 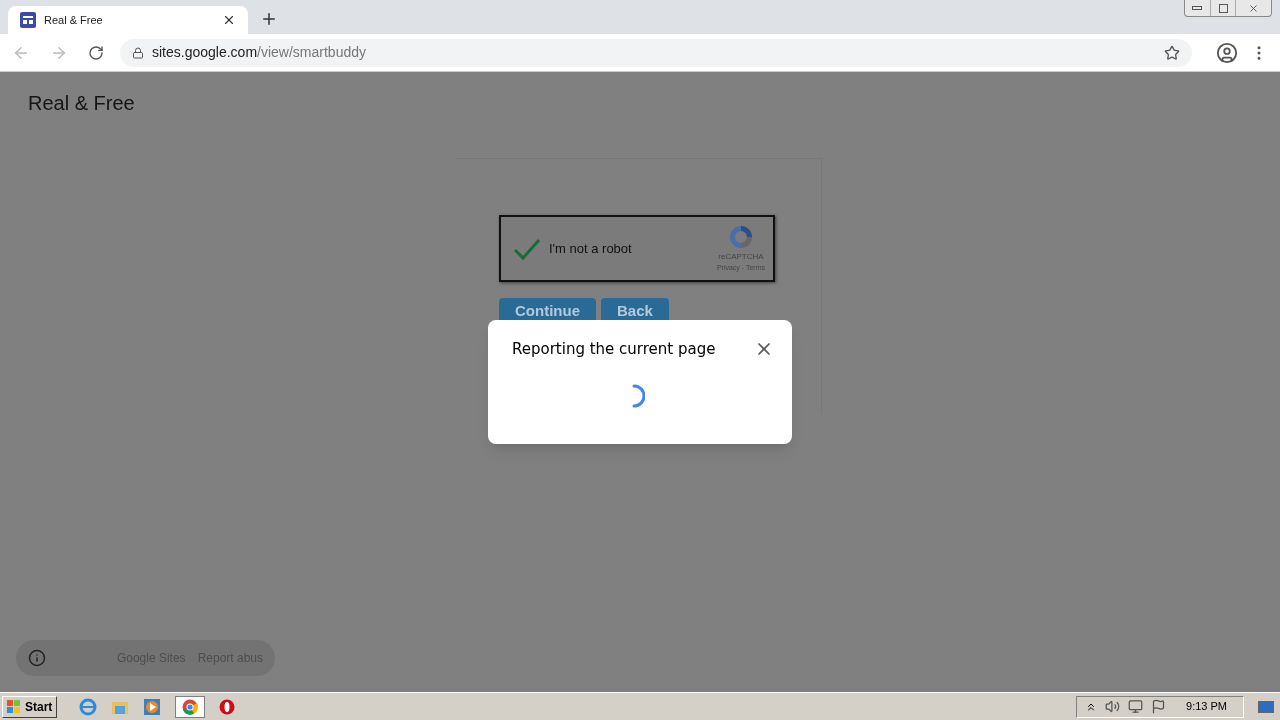 What do you see at coordinates (614, 349) in the screenshot?
I see `dialog-title: Reporting the current page` at bounding box center [614, 349].